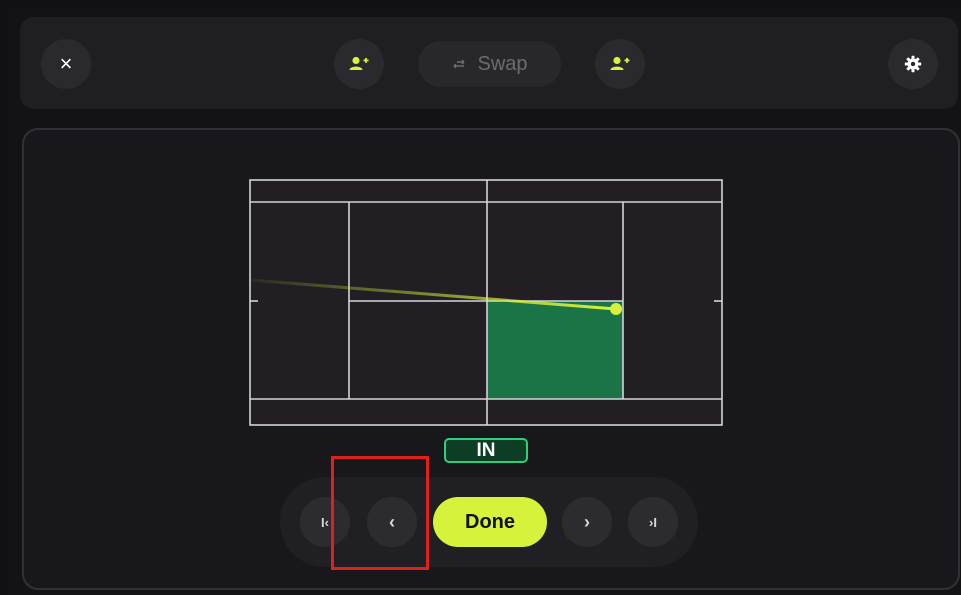  I want to click on ball-marker, so click(616, 309).